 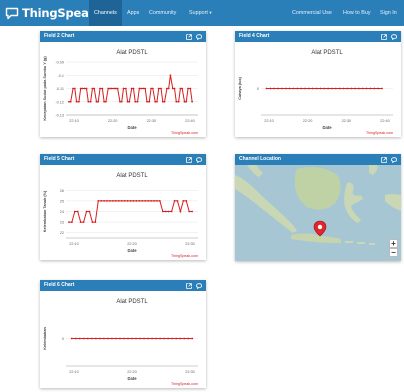 What do you see at coordinates (240, 87) in the screenshot?
I see `y-axis-label: Cahaya (lux)` at bounding box center [240, 87].